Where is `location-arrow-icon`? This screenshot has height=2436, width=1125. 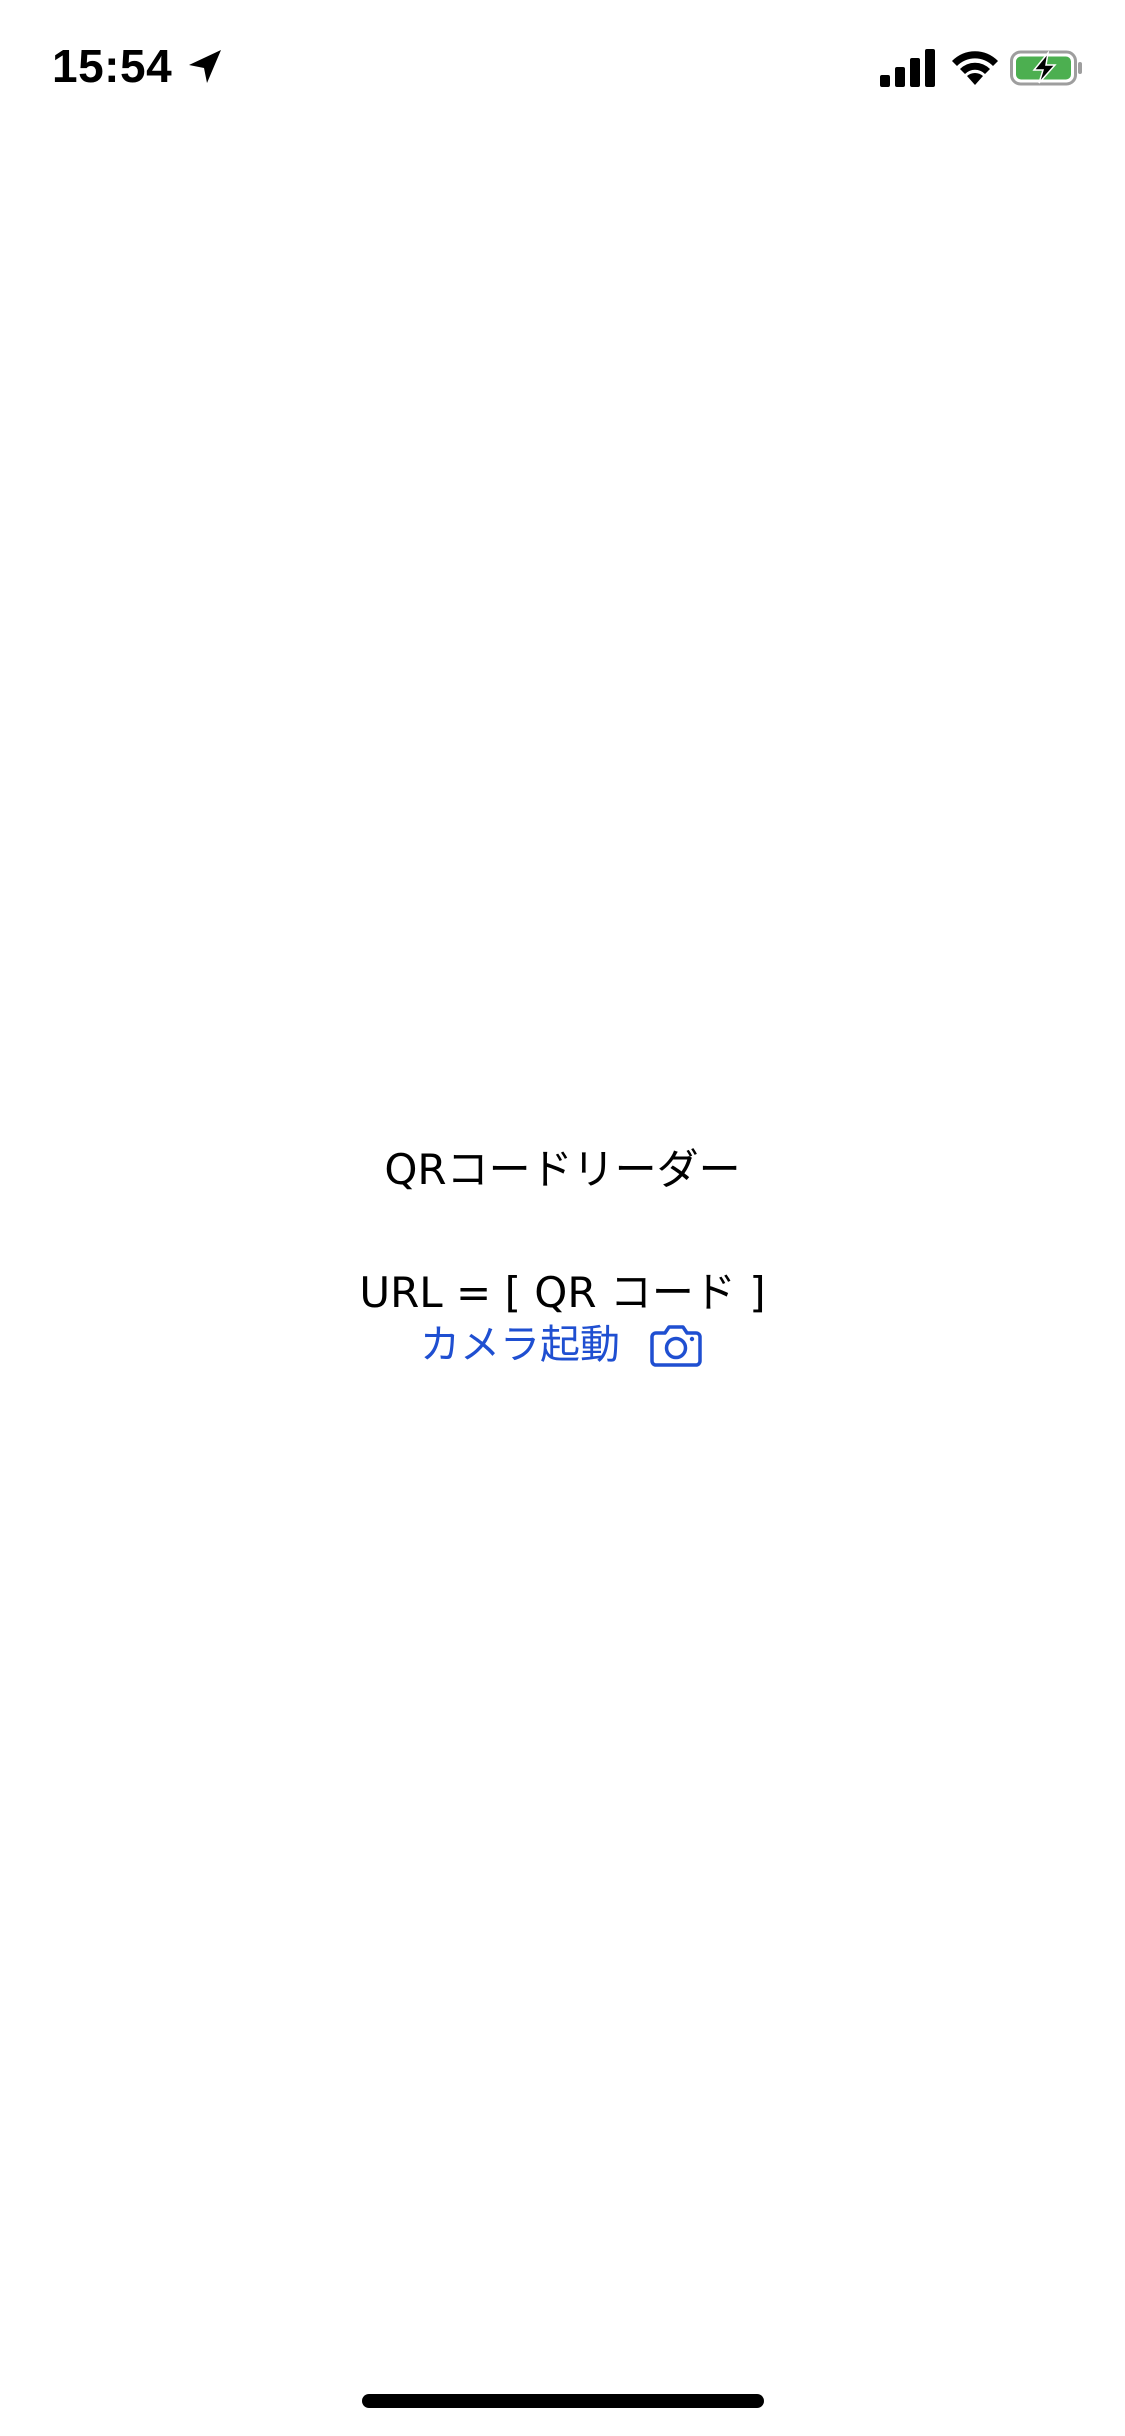 location-arrow-icon is located at coordinates (205, 66).